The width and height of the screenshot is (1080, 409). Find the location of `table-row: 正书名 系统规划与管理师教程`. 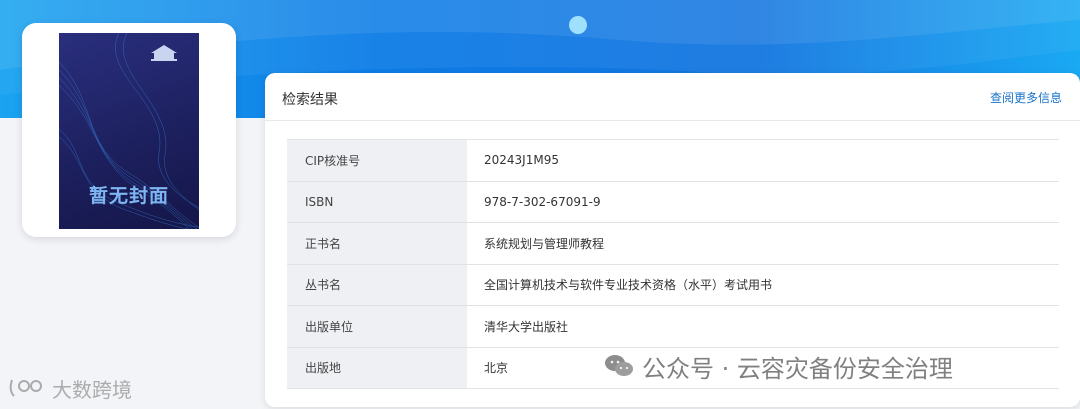

table-row: 正书名 系统规划与管理师教程 is located at coordinates (673, 243).